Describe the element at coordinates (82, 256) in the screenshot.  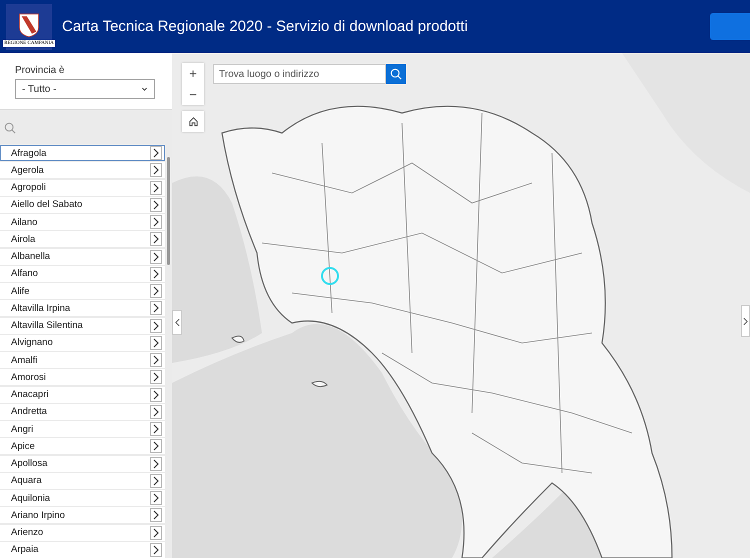
I see `list-item: Albanella` at that location.